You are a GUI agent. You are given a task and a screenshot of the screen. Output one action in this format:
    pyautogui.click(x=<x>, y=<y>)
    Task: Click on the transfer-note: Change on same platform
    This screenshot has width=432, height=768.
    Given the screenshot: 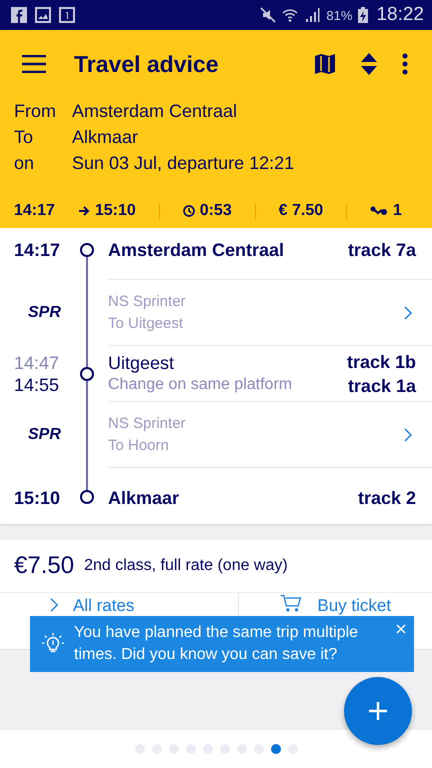 What is the action you would take?
    pyautogui.click(x=200, y=384)
    